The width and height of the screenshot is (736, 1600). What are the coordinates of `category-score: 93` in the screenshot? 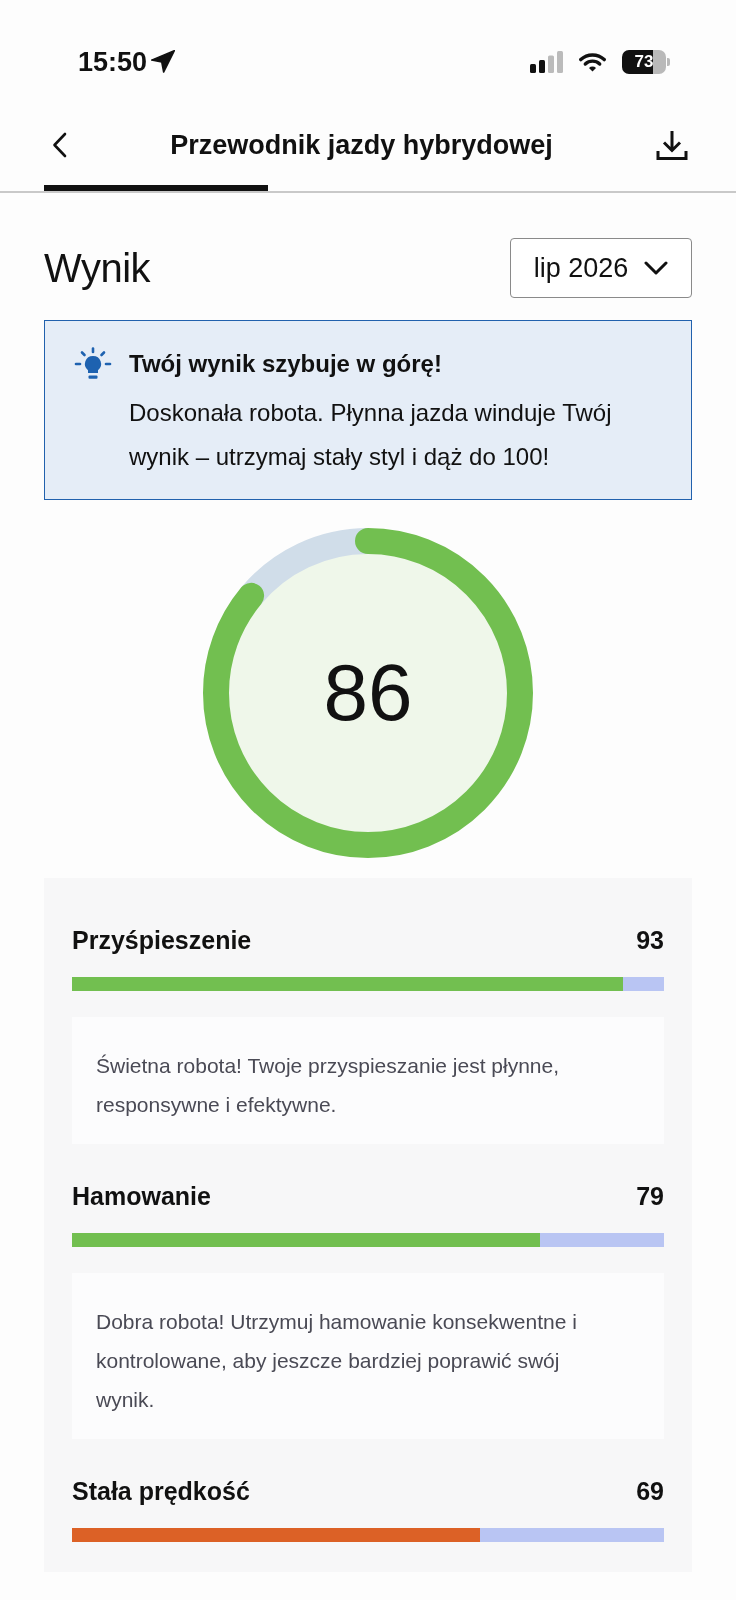 It's located at (650, 940).